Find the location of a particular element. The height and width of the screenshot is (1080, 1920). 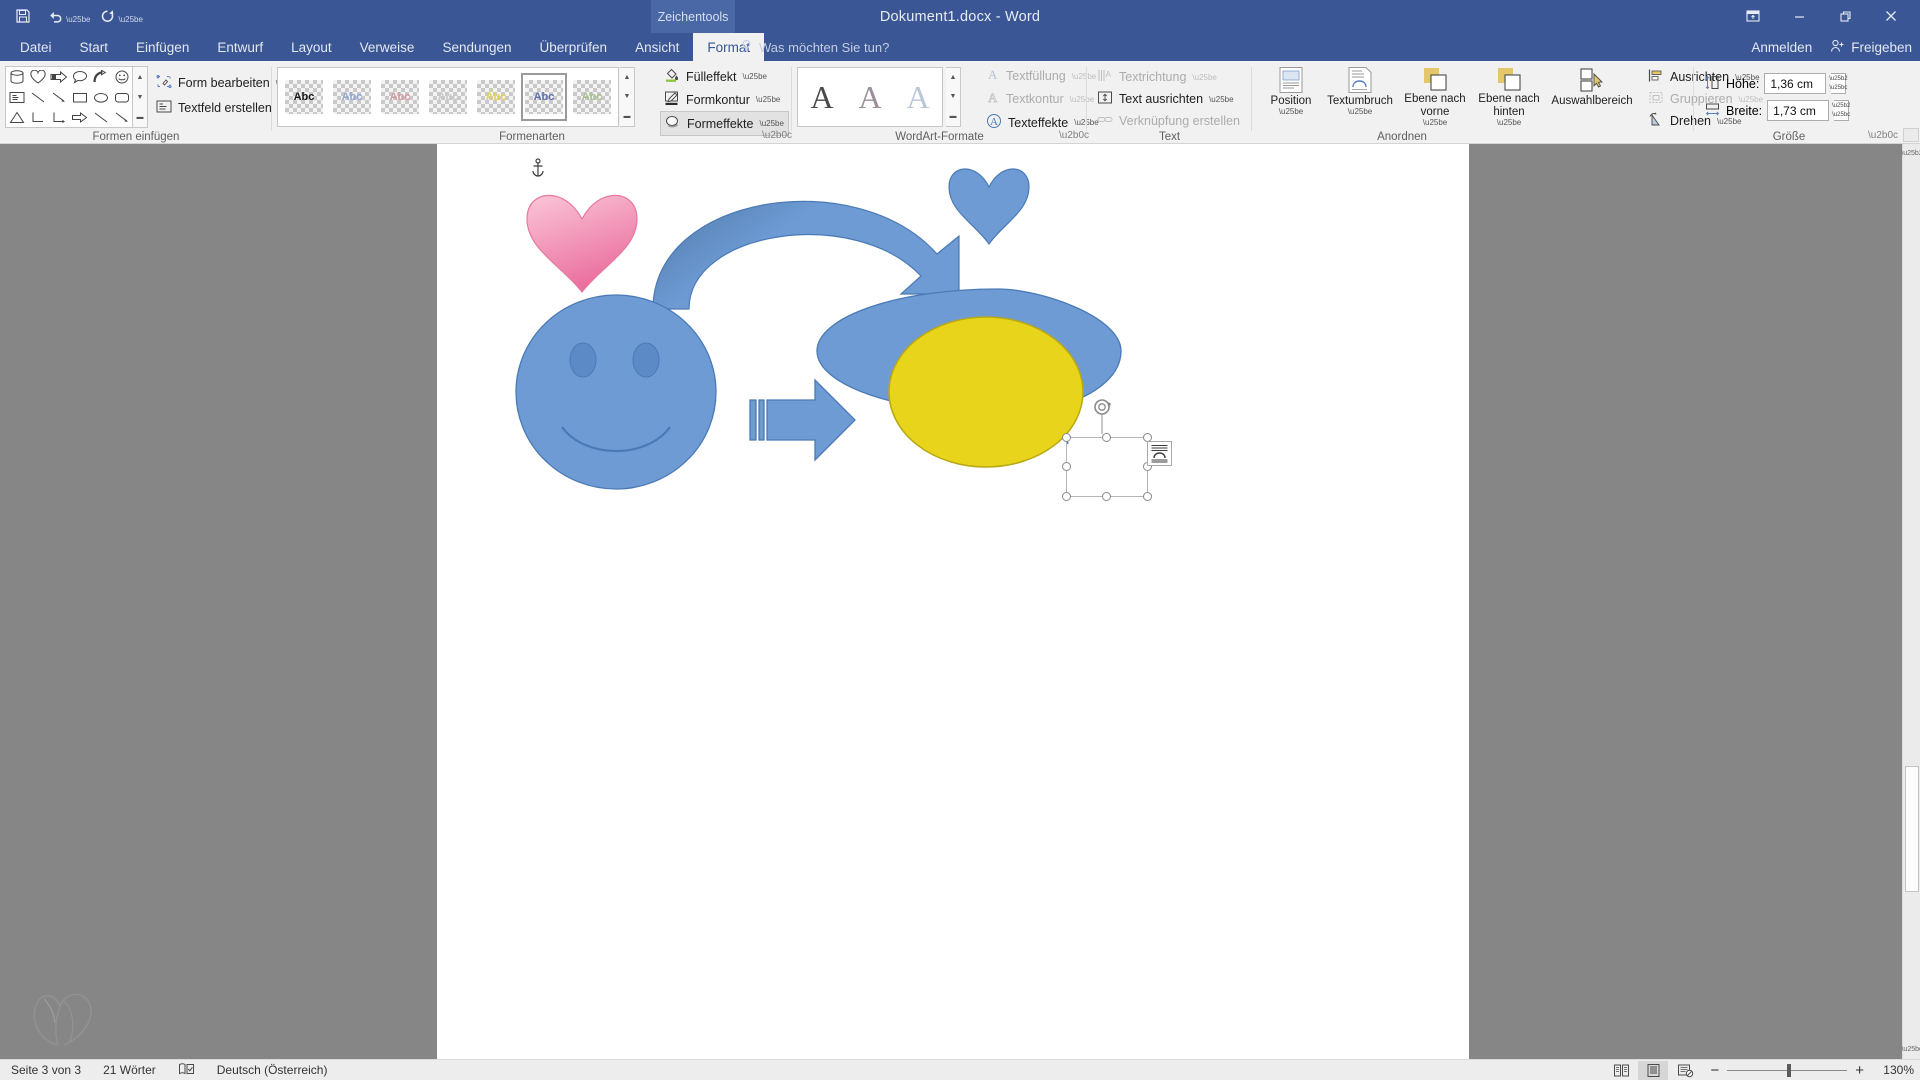

shapes-gallery is located at coordinates (69, 97).